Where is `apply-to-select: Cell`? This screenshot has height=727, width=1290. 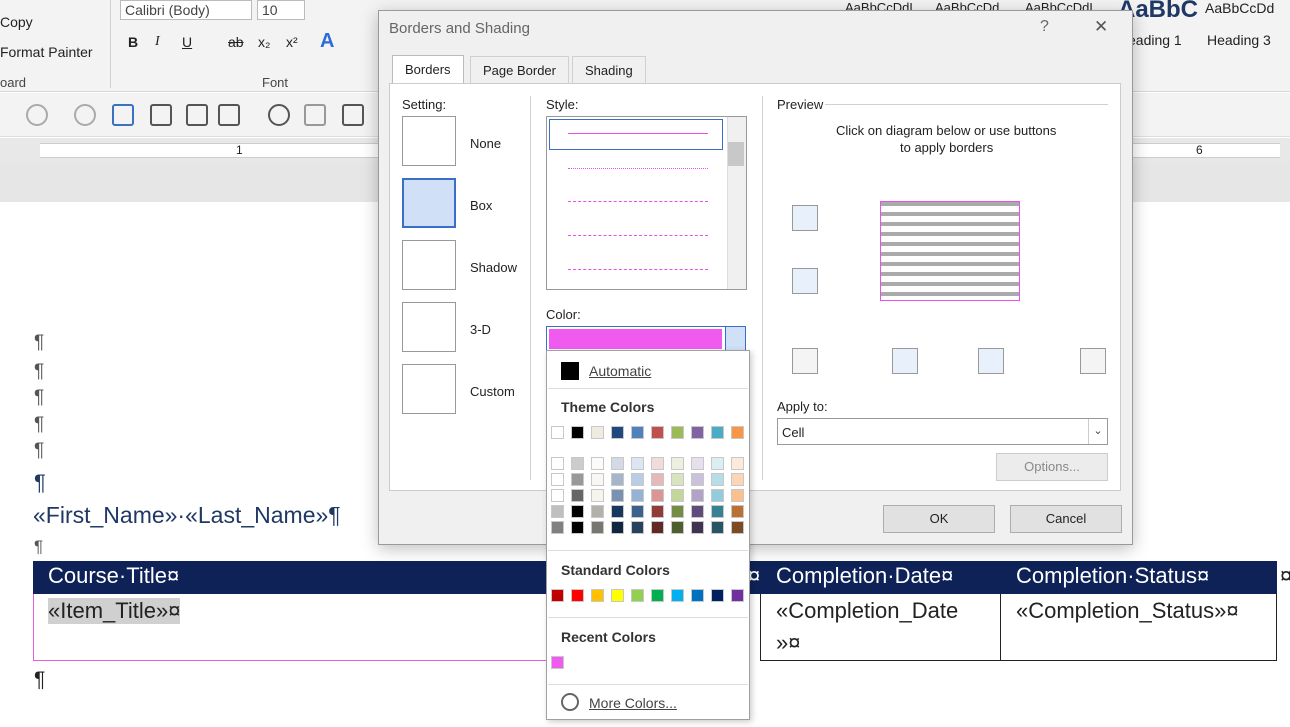
apply-to-select: Cell is located at coordinates (942, 431).